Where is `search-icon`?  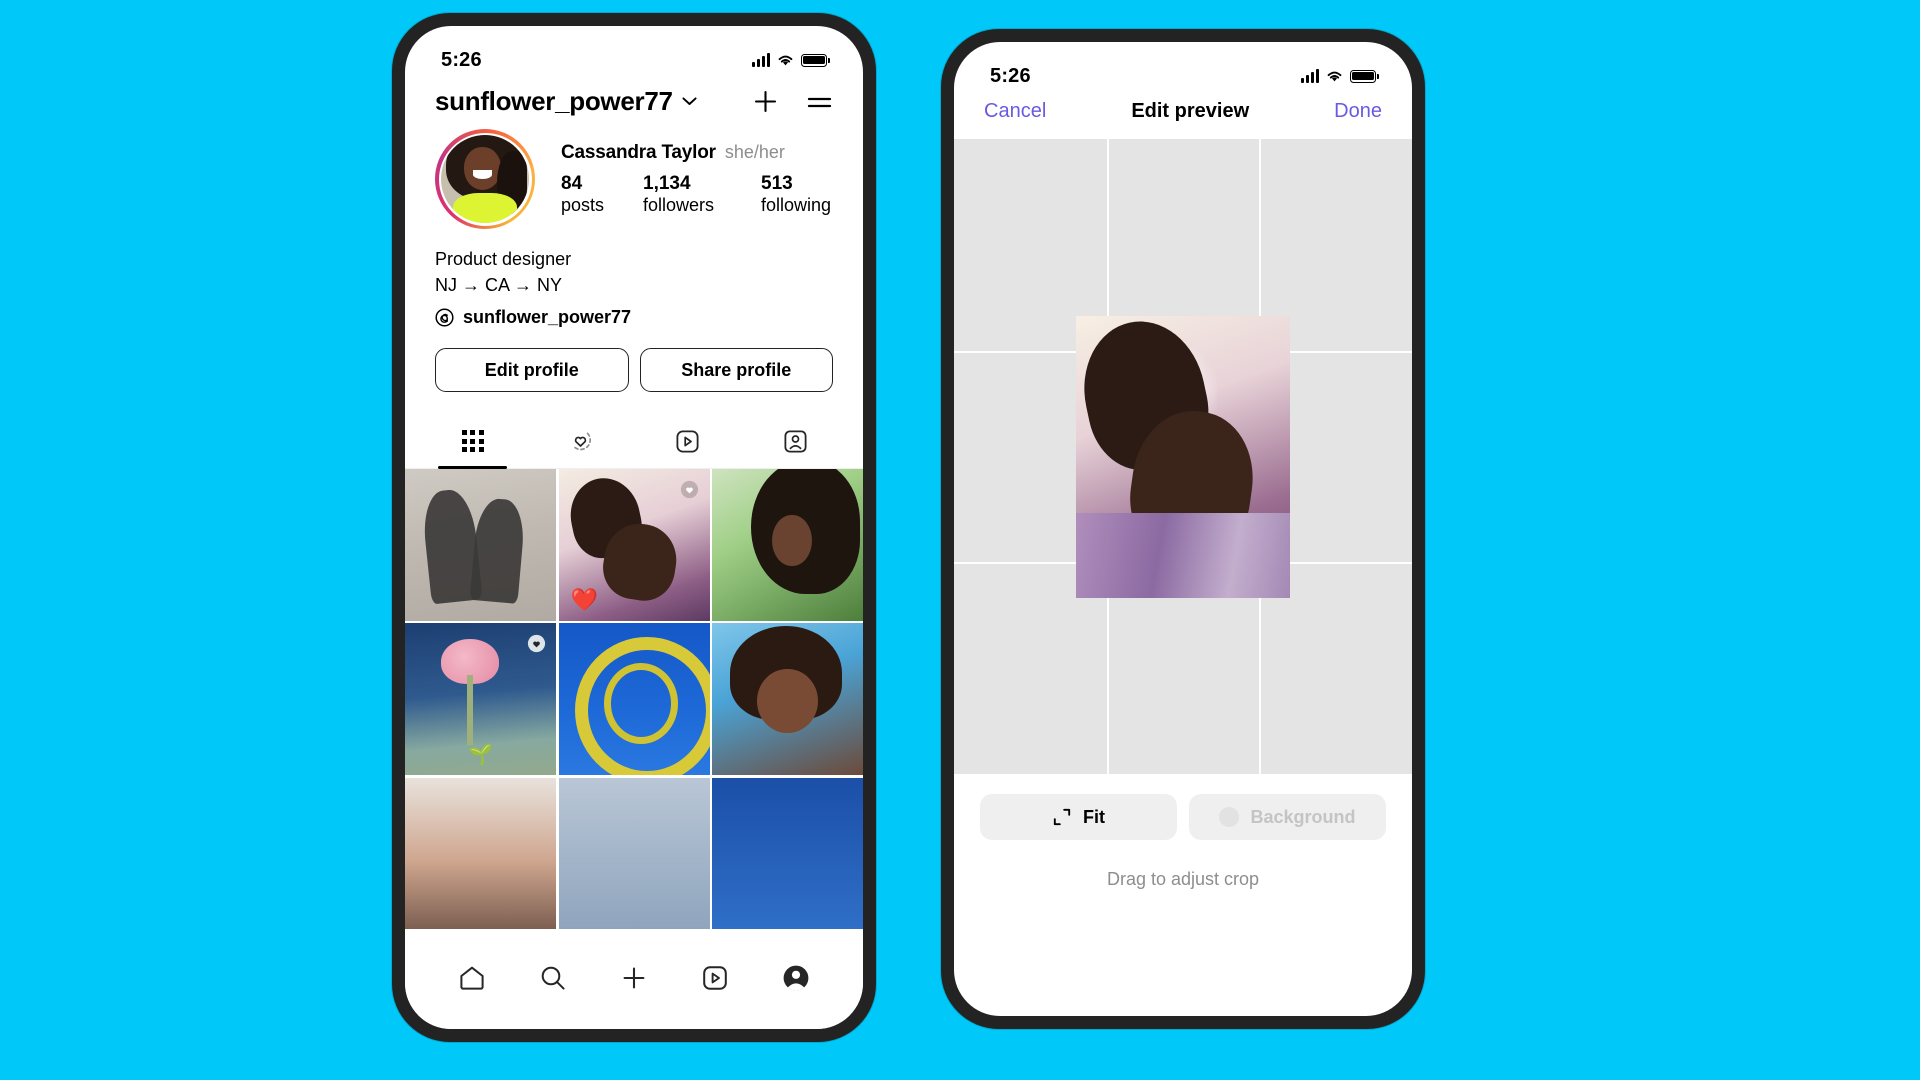 search-icon is located at coordinates (553, 978).